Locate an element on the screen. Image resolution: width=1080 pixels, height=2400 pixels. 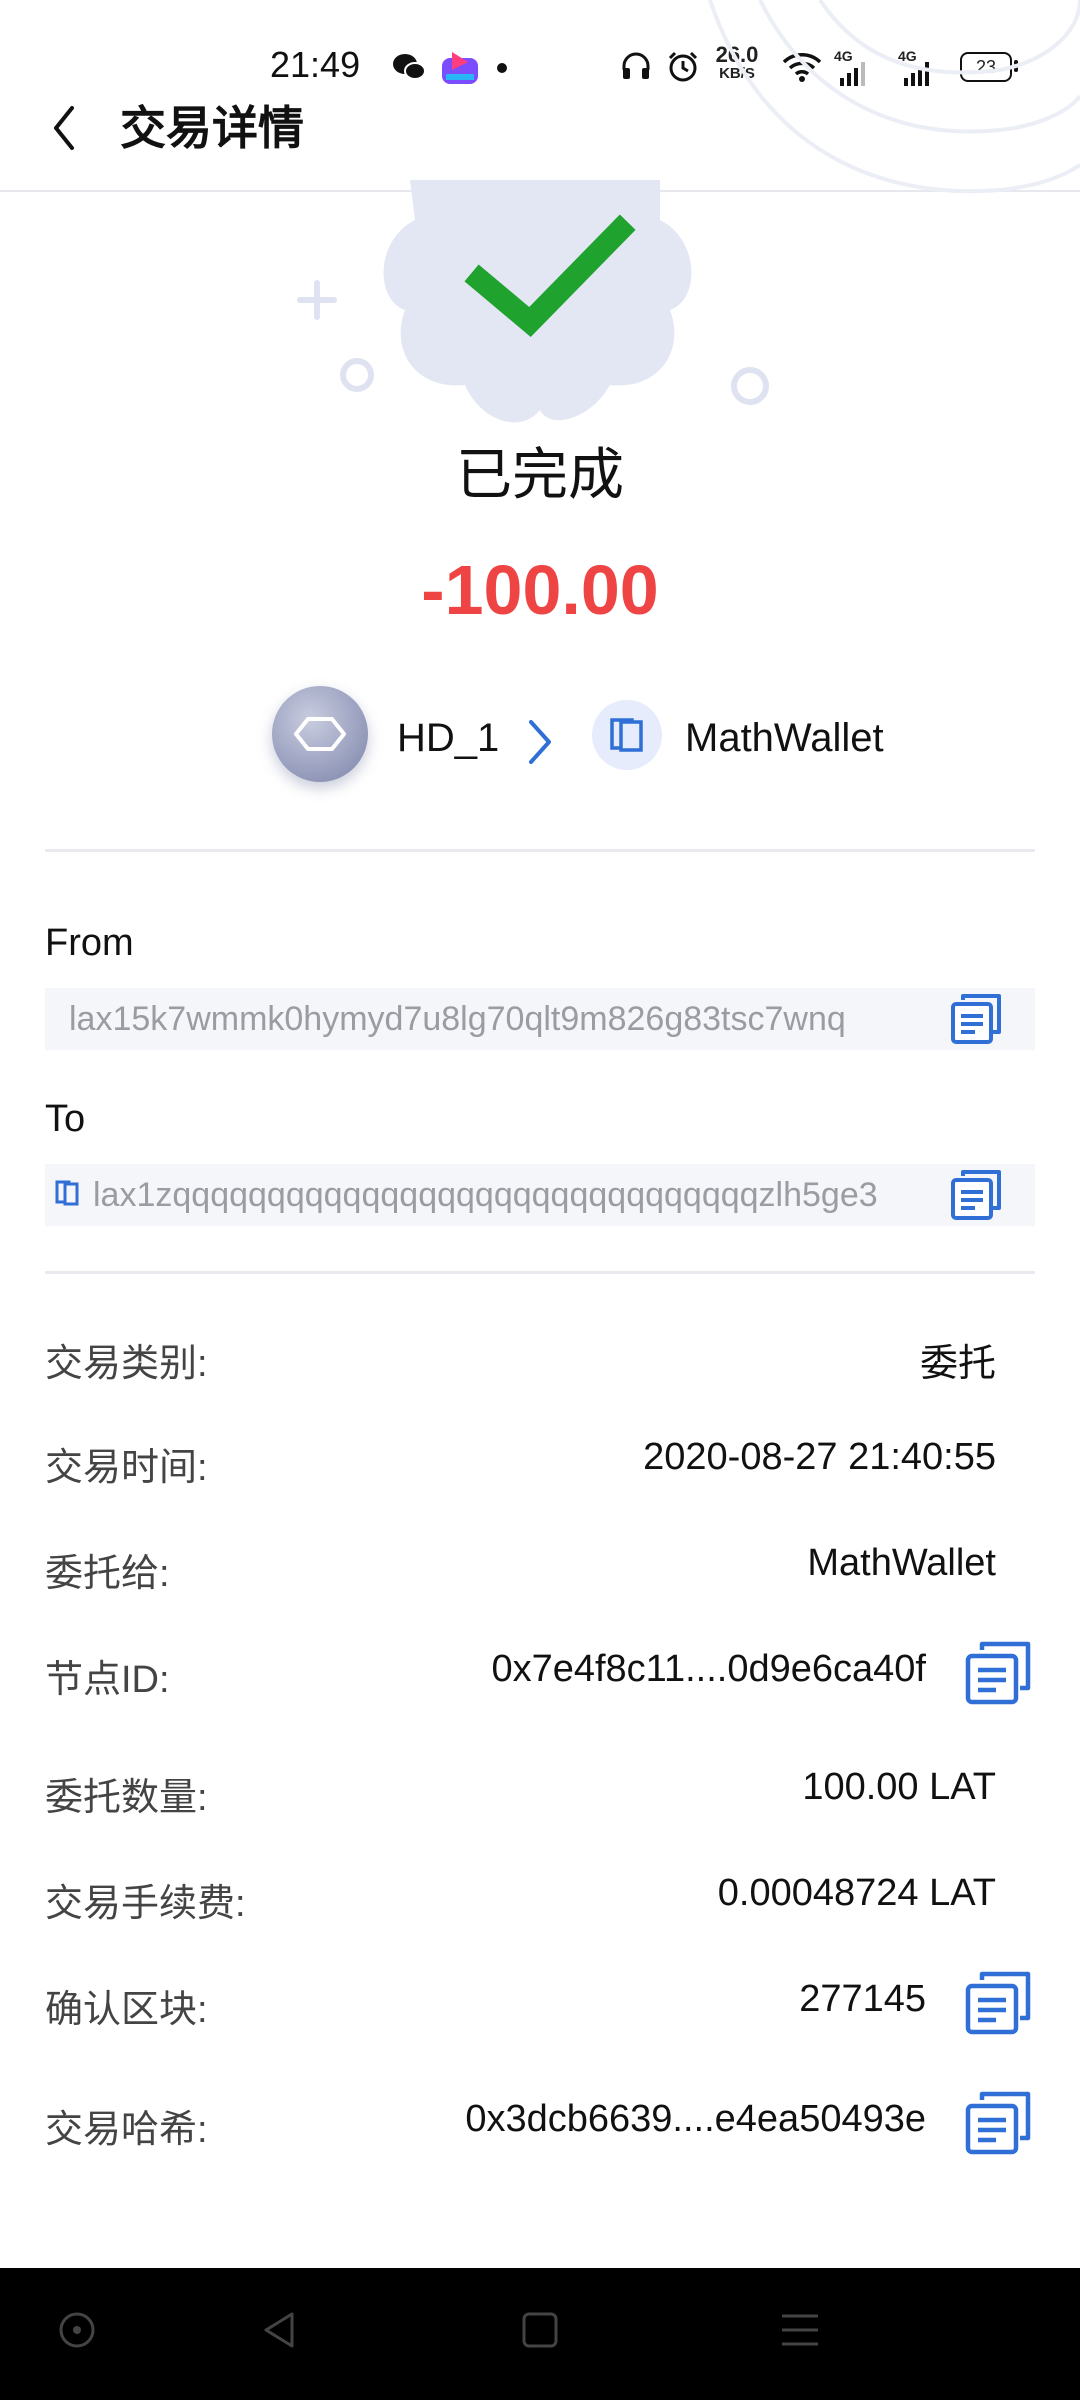
copy-block-button is located at coordinates (998, 2003).